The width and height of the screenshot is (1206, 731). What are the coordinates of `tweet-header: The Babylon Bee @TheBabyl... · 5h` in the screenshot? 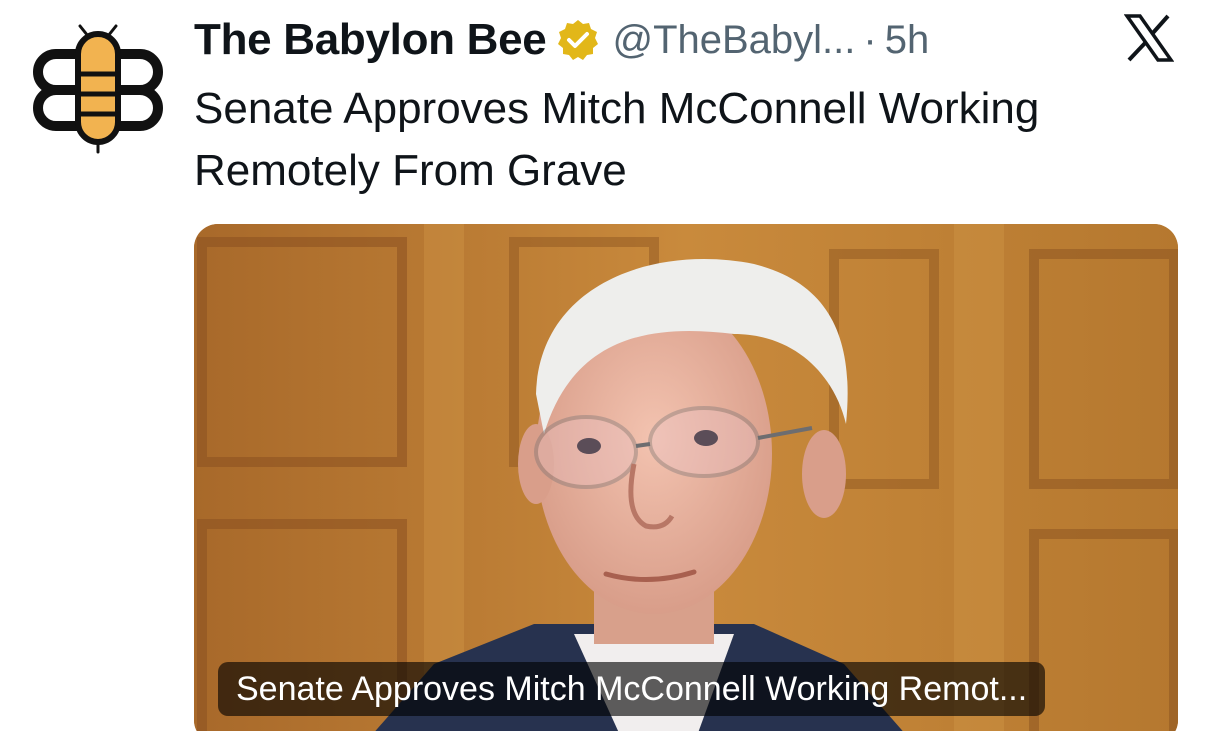 It's located at (561, 40).